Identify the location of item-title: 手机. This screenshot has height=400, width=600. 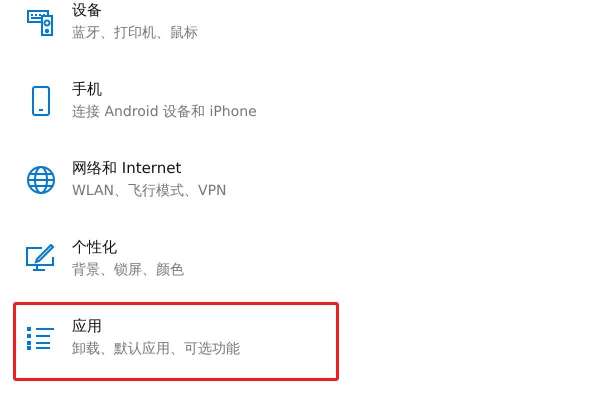
(87, 89).